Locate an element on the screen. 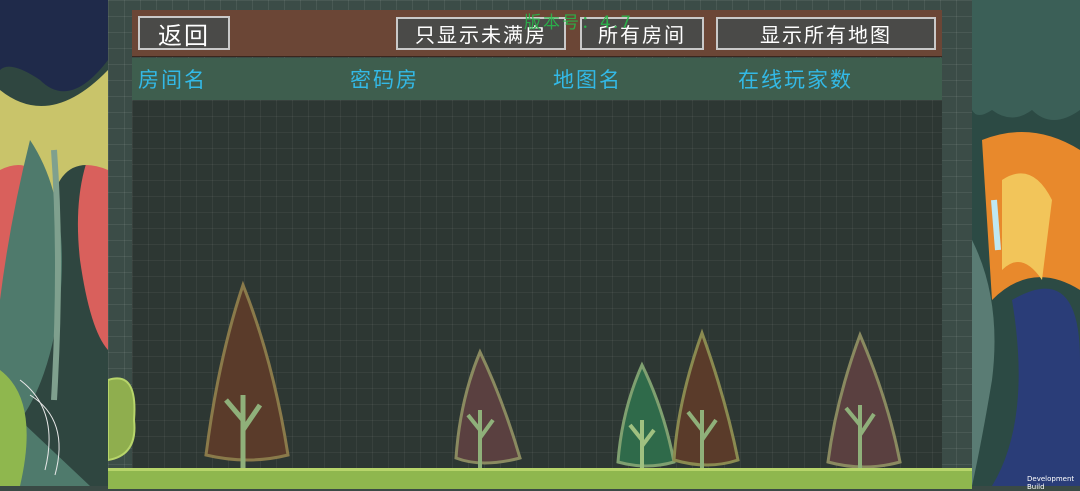 This screenshot has width=1080, height=491. development-build-label: Development Build is located at coordinates (1051, 483).